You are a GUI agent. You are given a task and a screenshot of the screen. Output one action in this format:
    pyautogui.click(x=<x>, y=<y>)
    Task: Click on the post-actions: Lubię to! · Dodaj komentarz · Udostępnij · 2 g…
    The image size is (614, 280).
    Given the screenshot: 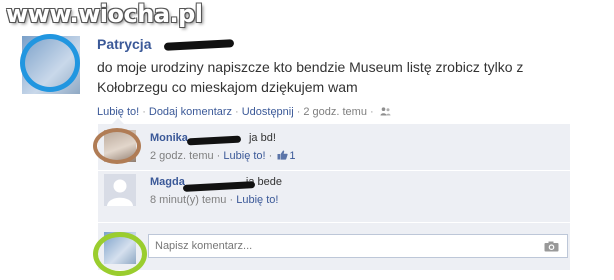 What is the action you would take?
    pyautogui.click(x=244, y=112)
    